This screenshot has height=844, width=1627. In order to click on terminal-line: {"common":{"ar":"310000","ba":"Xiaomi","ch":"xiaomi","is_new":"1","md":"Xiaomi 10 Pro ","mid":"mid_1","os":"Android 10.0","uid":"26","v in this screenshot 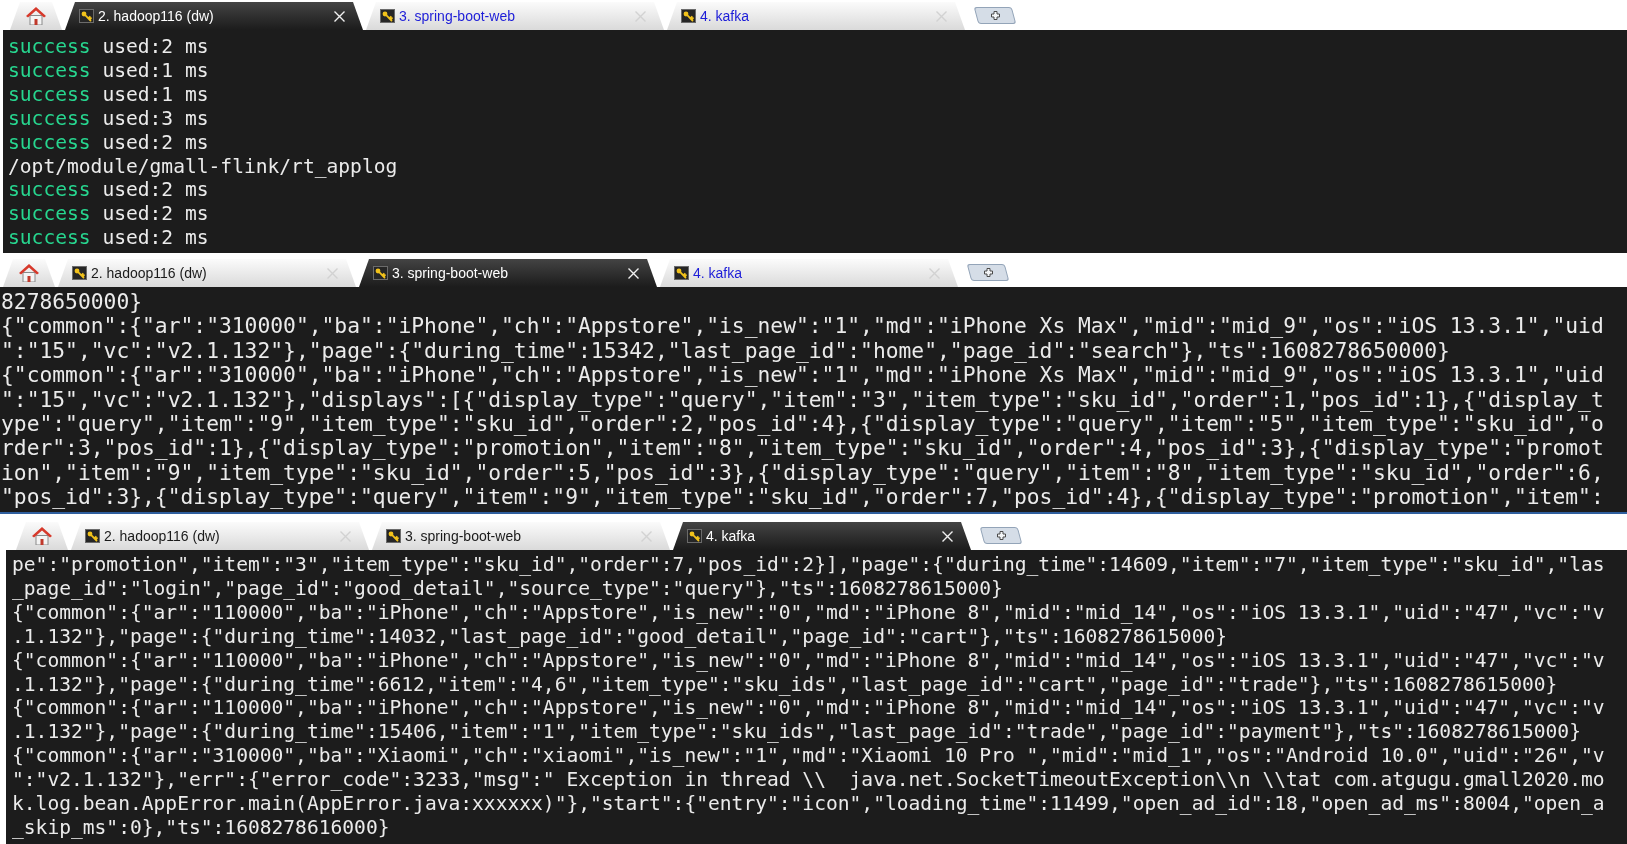, I will do `click(808, 756)`.